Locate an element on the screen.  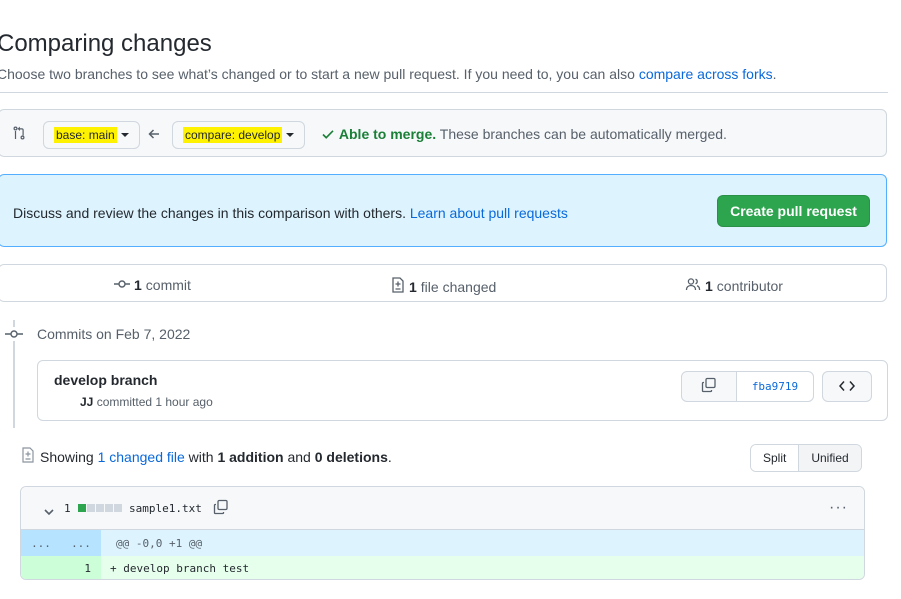
files-count: 1 is located at coordinates (413, 286).